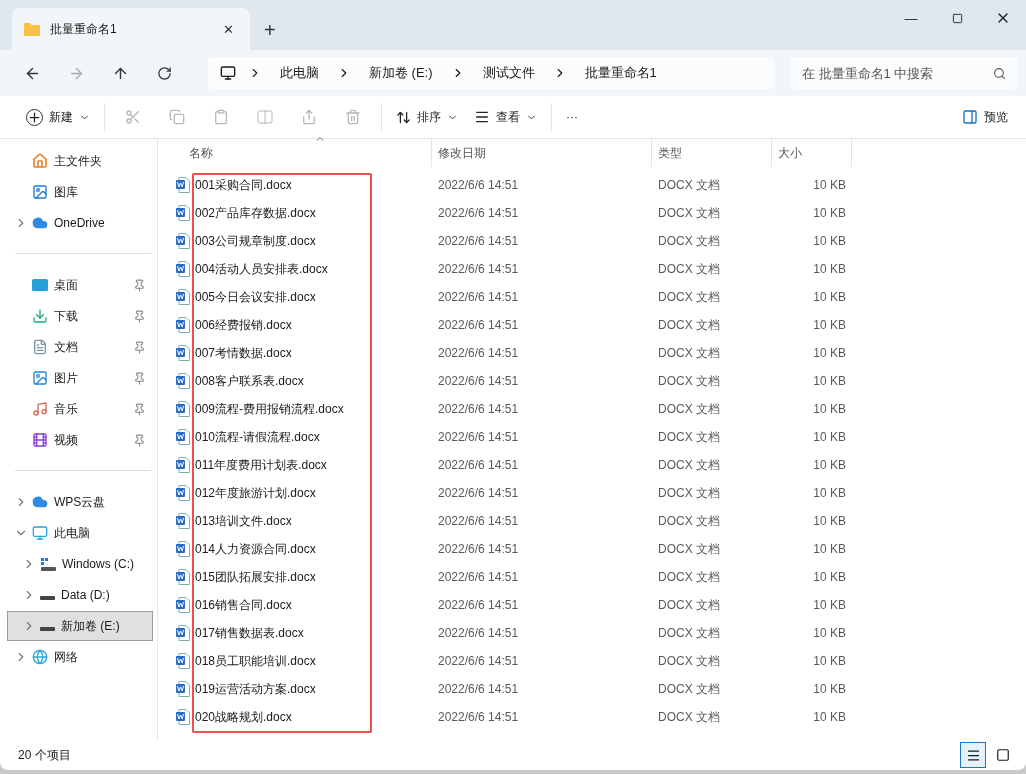 The height and width of the screenshot is (774, 1026). Describe the element at coordinates (249, 633) in the screenshot. I see `file-name: 017销售数据表.docx` at that location.